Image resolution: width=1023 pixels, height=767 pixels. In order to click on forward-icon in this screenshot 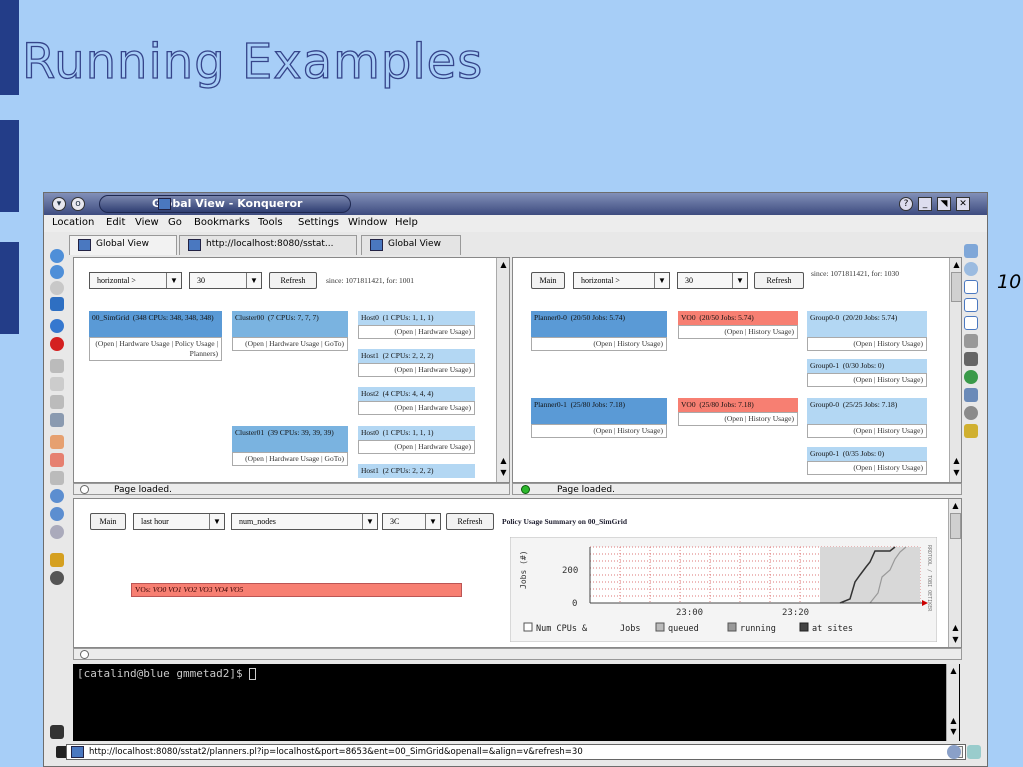, I will do `click(57, 288)`.